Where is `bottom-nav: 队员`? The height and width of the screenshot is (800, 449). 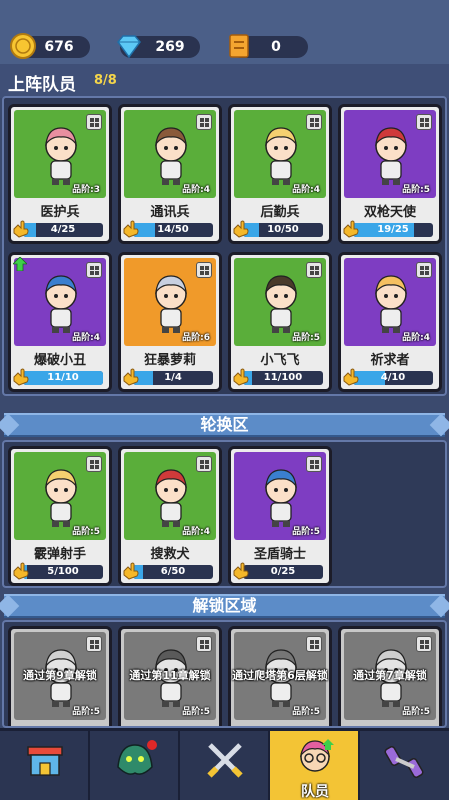 bottom-nav: 队员 is located at coordinates (224, 764).